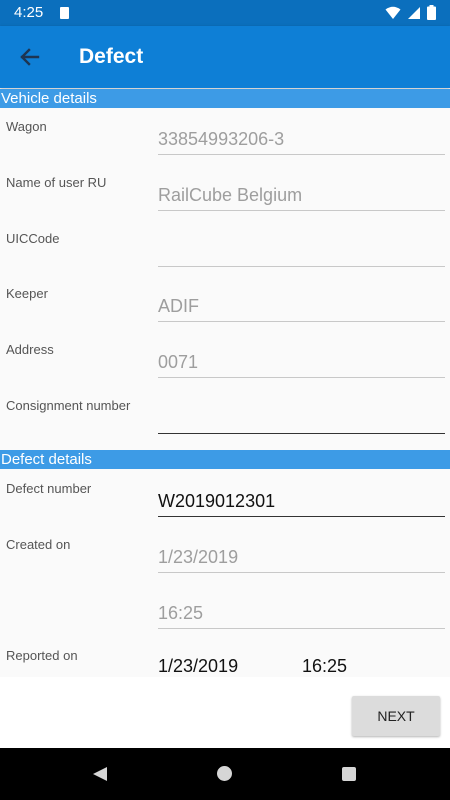 This screenshot has width=450, height=800. Describe the element at coordinates (29, 12) in the screenshot. I see `status-time: 4:25` at that location.